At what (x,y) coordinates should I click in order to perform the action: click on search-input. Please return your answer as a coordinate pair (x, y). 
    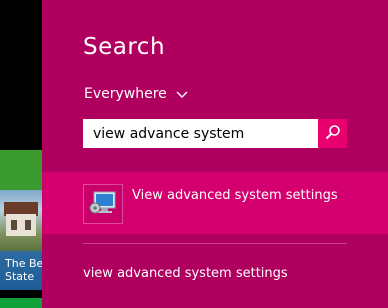
    Looking at the image, I should click on (200, 133).